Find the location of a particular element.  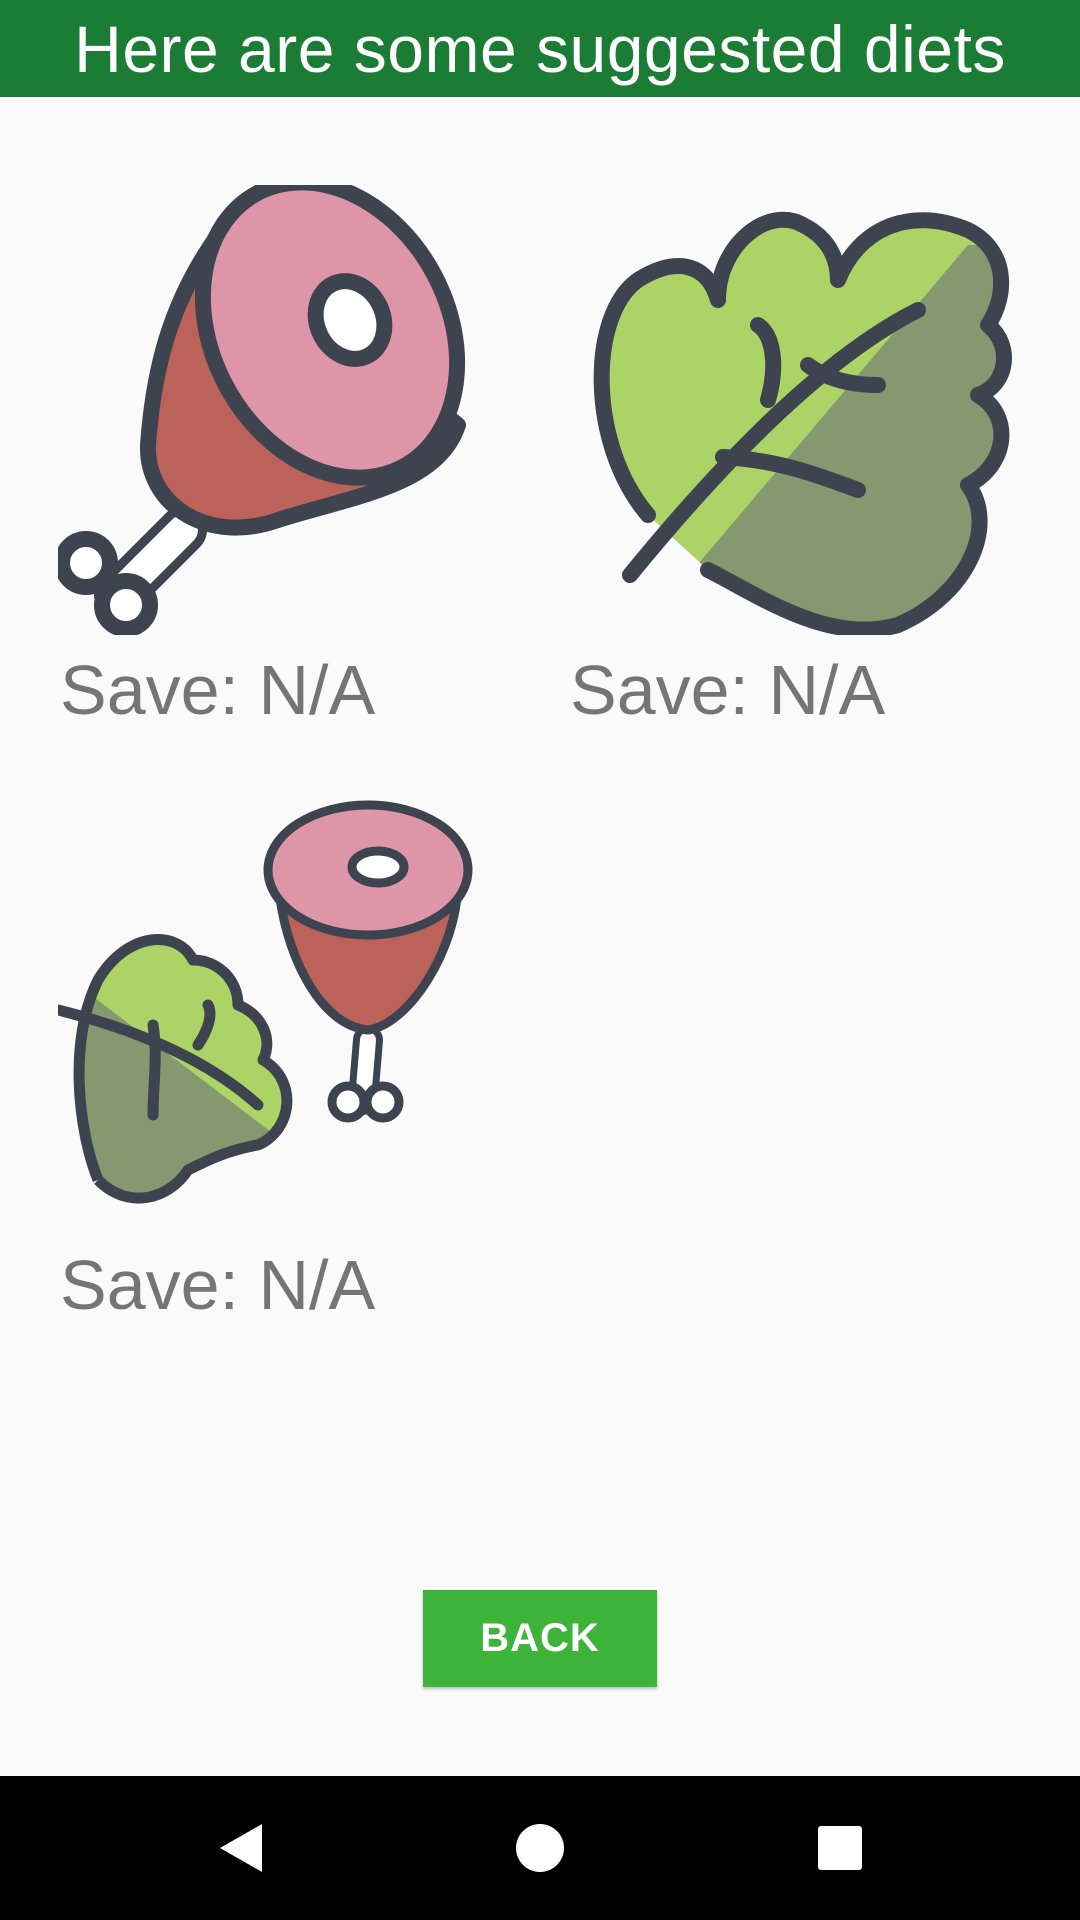

nav-back-button is located at coordinates (240, 1848).